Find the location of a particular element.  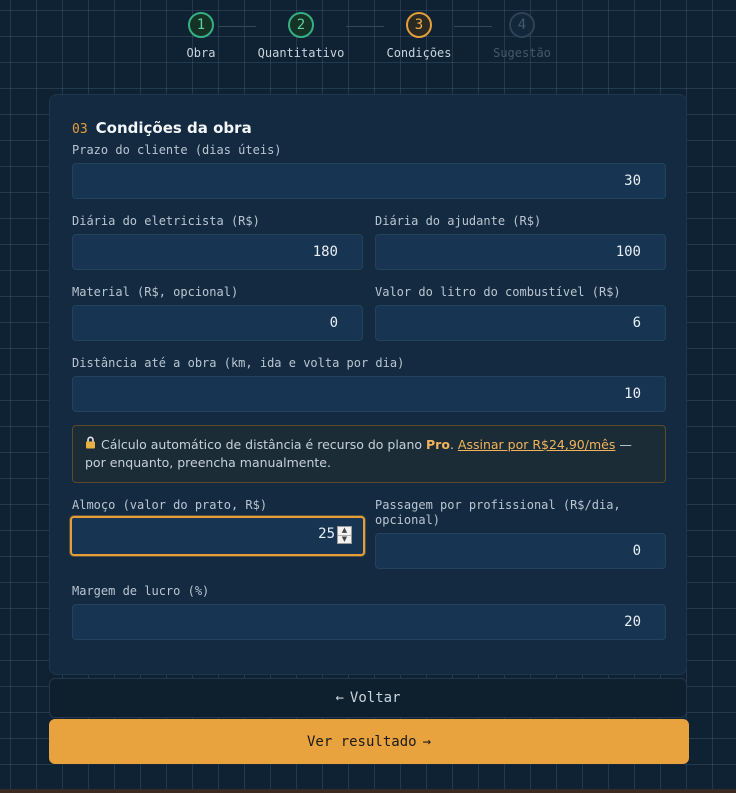

see-result-button: Ver resultado → is located at coordinates (369, 741).